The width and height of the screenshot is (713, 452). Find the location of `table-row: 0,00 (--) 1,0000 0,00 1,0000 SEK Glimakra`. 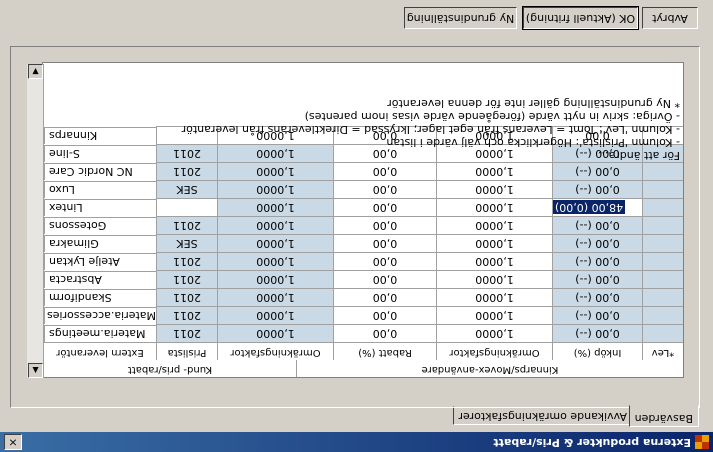

table-row: 0,00 (--) 1,0000 0,00 1,0000 SEK Glimakra is located at coordinates (363, 243).